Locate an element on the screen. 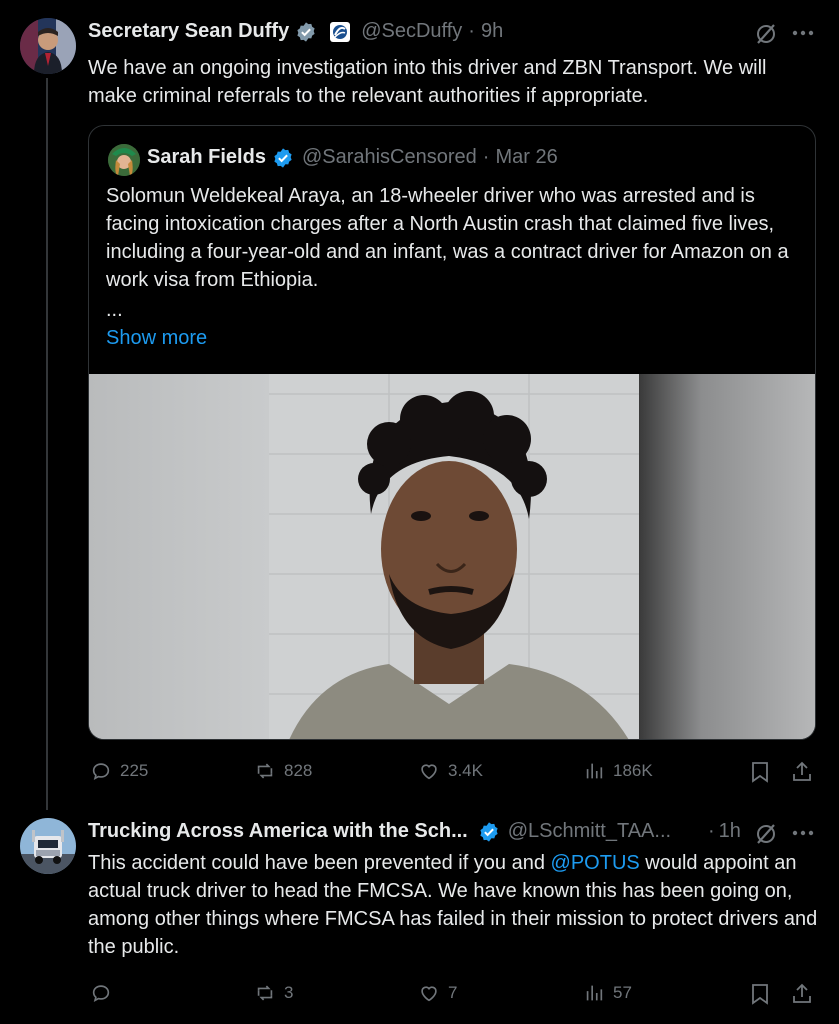  views-button: 186K is located at coordinates (618, 771).